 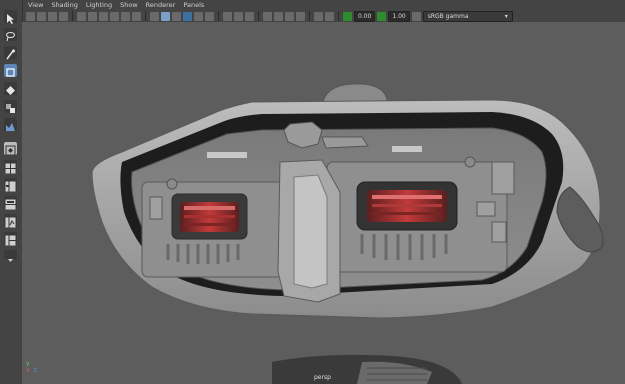 I want to click on textured-icon, so click(x=187, y=16).